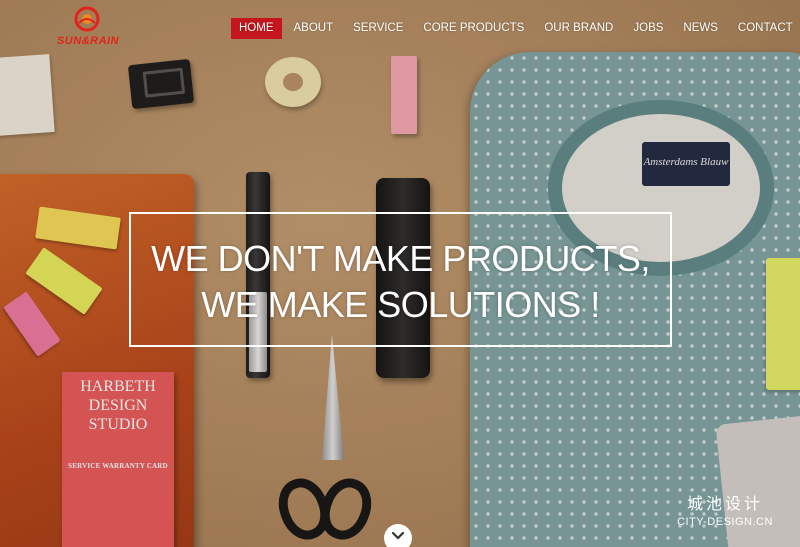 This screenshot has width=800, height=547. I want to click on nav-news: NEWS, so click(700, 28).